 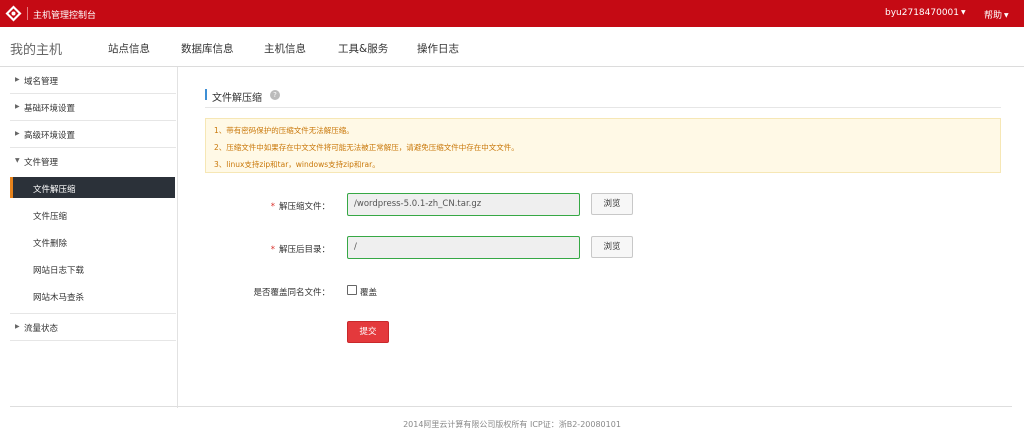 What do you see at coordinates (50, 109) in the screenshot?
I see `sidebar-item-label: 基础环境设置` at bounding box center [50, 109].